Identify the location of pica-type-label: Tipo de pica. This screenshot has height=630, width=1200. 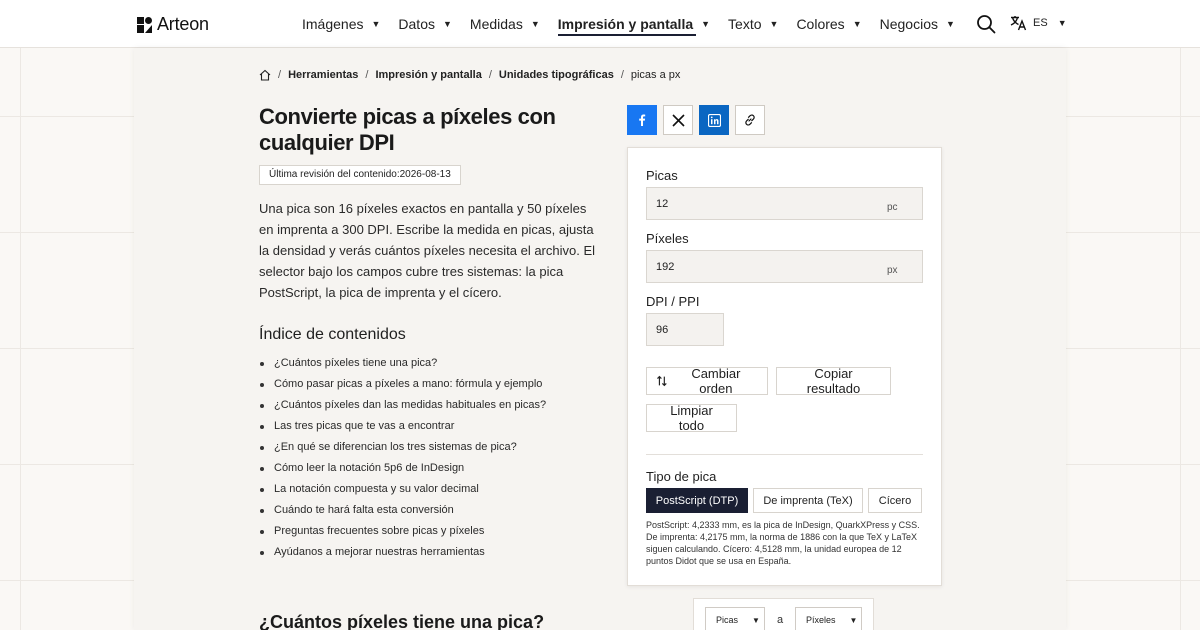
(681, 476).